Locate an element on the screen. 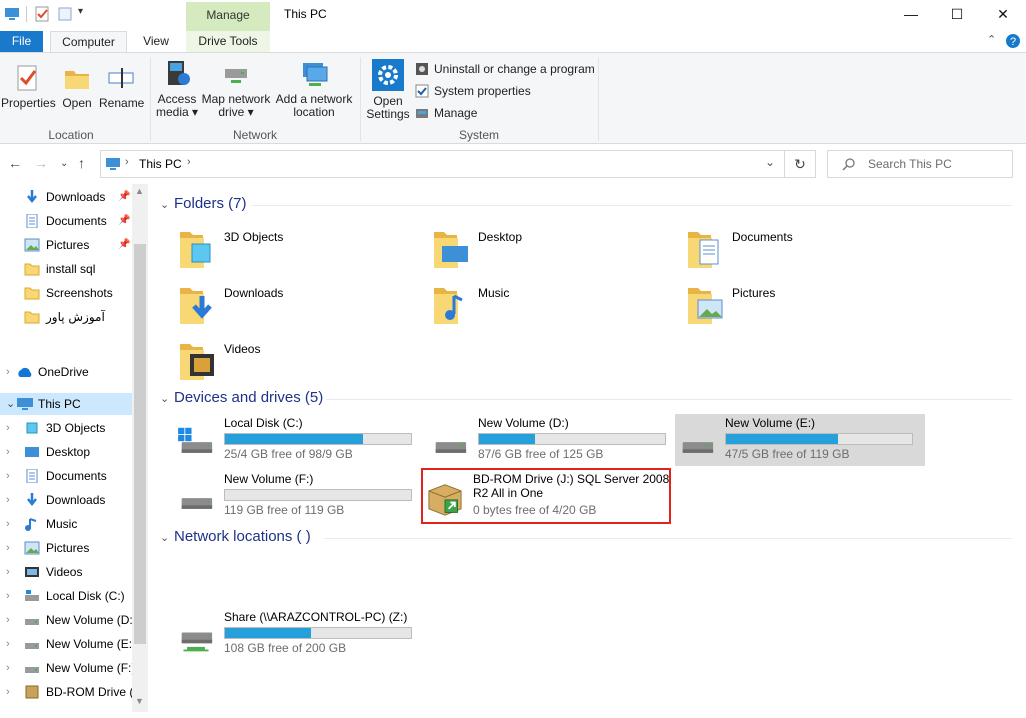  scroll-down-arrow-icon: ▼ is located at coordinates (139, 701).